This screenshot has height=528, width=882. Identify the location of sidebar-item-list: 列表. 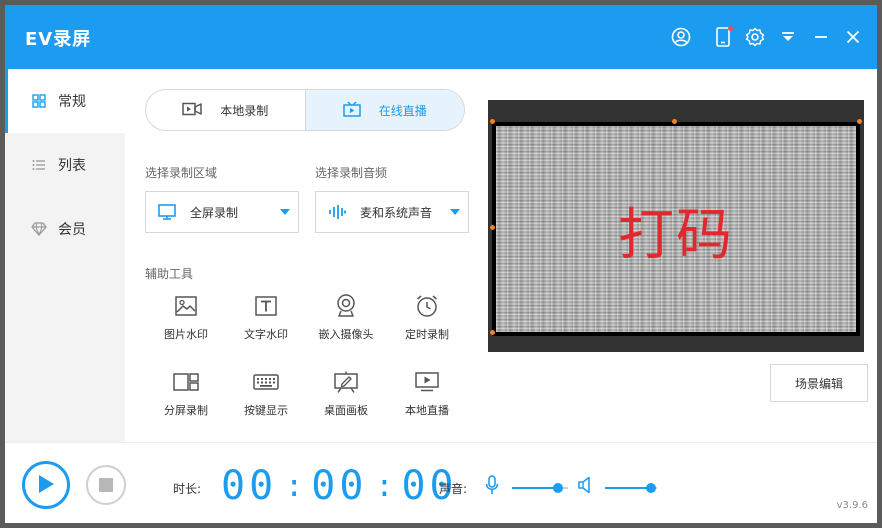
(65, 165).